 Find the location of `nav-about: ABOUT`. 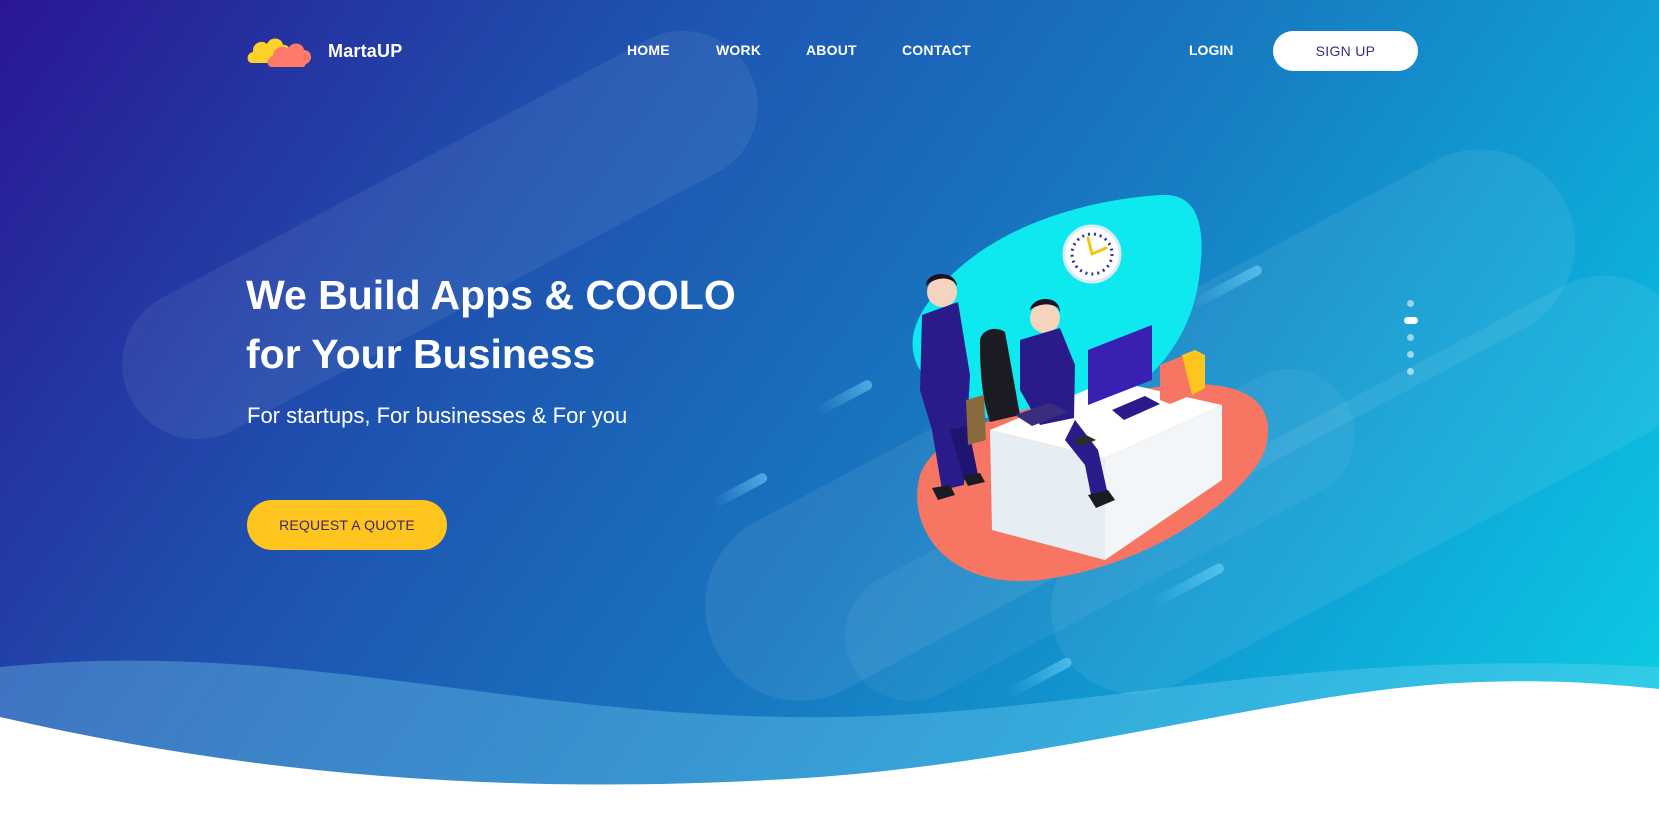

nav-about: ABOUT is located at coordinates (831, 50).